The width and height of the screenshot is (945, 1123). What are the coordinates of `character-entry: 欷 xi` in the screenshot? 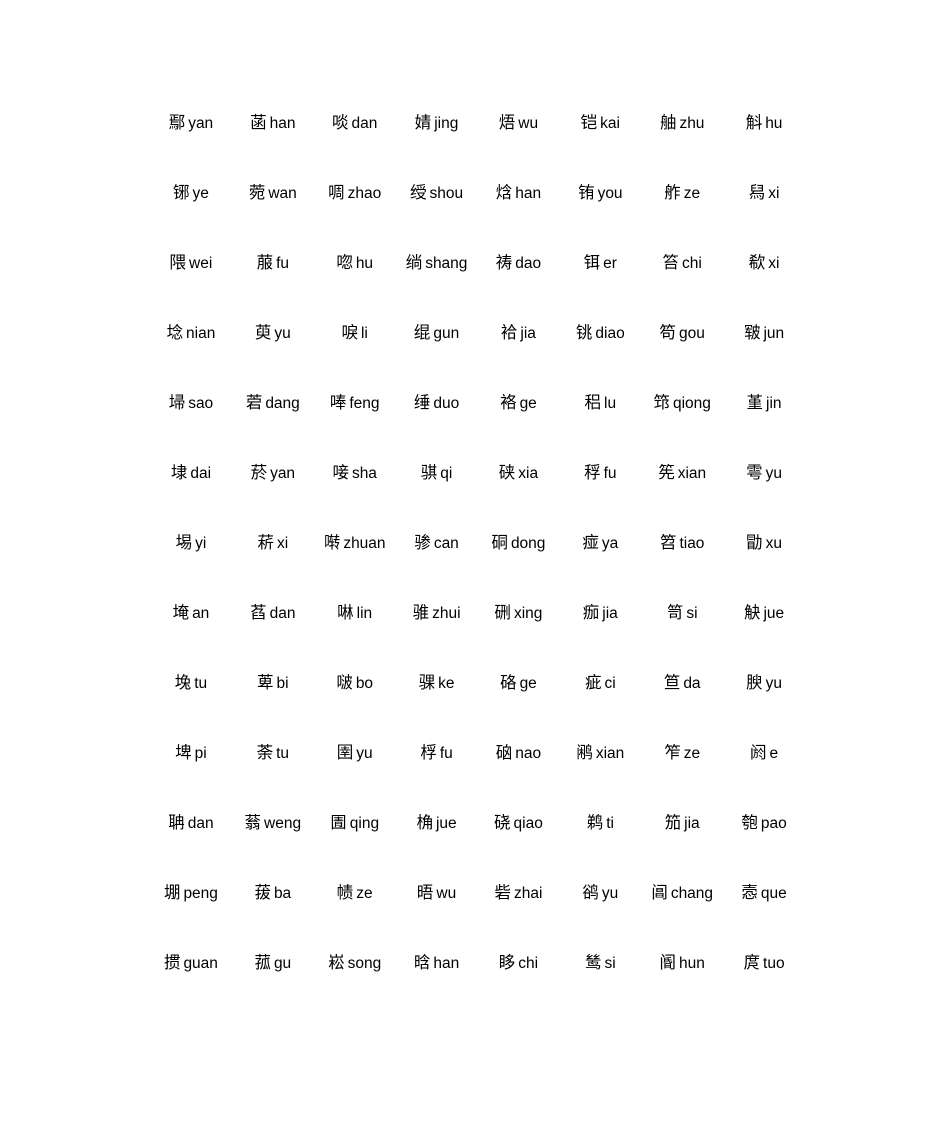 It's located at (764, 263).